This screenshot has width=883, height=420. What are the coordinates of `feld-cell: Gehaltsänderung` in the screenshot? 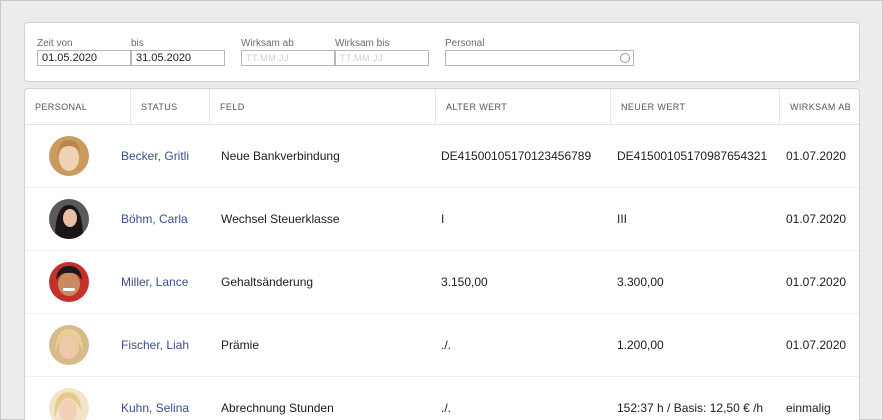 It's located at (267, 282).